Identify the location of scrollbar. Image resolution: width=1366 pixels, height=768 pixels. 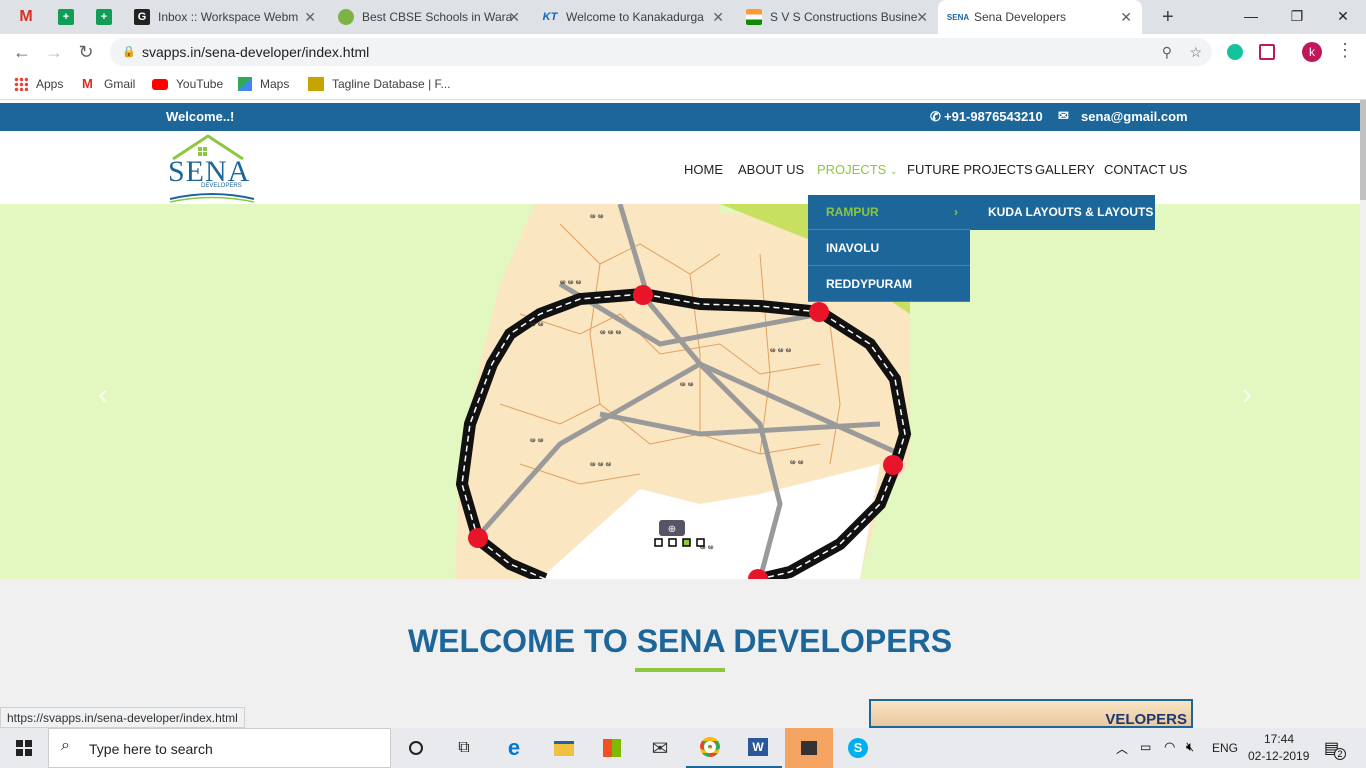
(1363, 414).